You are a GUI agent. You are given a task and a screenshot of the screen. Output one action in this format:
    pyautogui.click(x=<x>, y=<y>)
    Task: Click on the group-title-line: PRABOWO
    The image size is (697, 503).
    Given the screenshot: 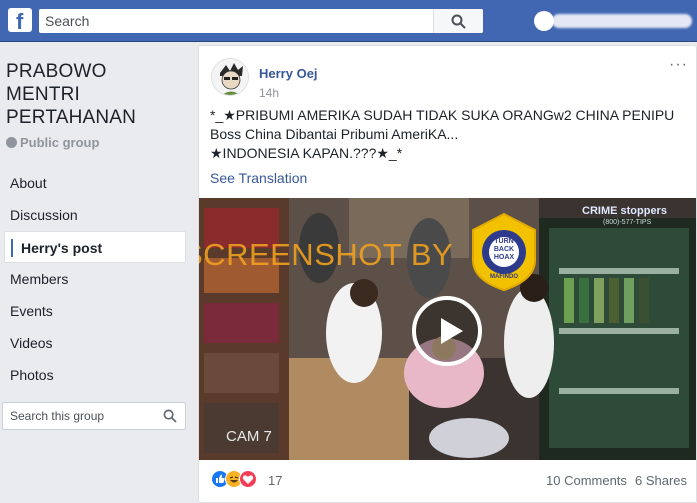 What is the action you would take?
    pyautogui.click(x=56, y=71)
    